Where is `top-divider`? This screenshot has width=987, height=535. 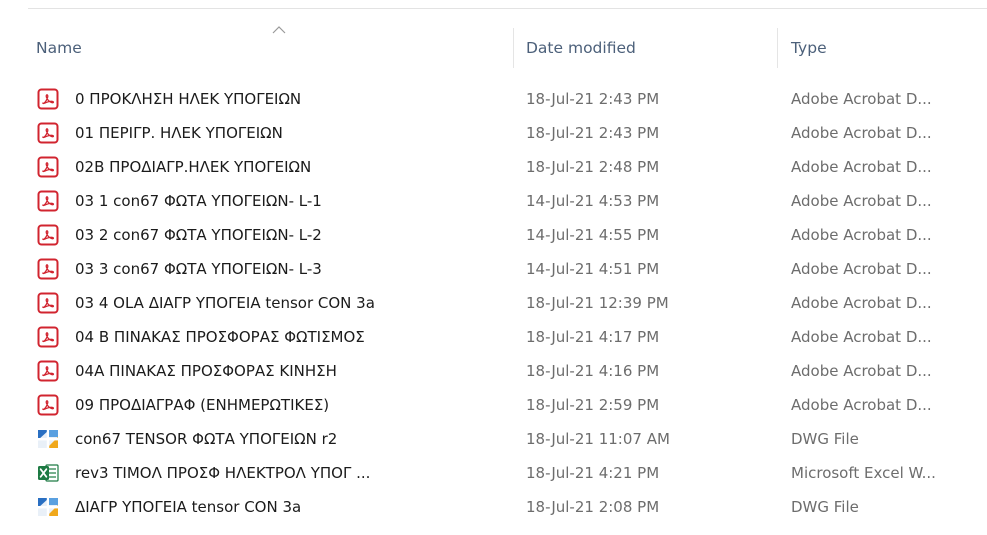 top-divider is located at coordinates (507, 8).